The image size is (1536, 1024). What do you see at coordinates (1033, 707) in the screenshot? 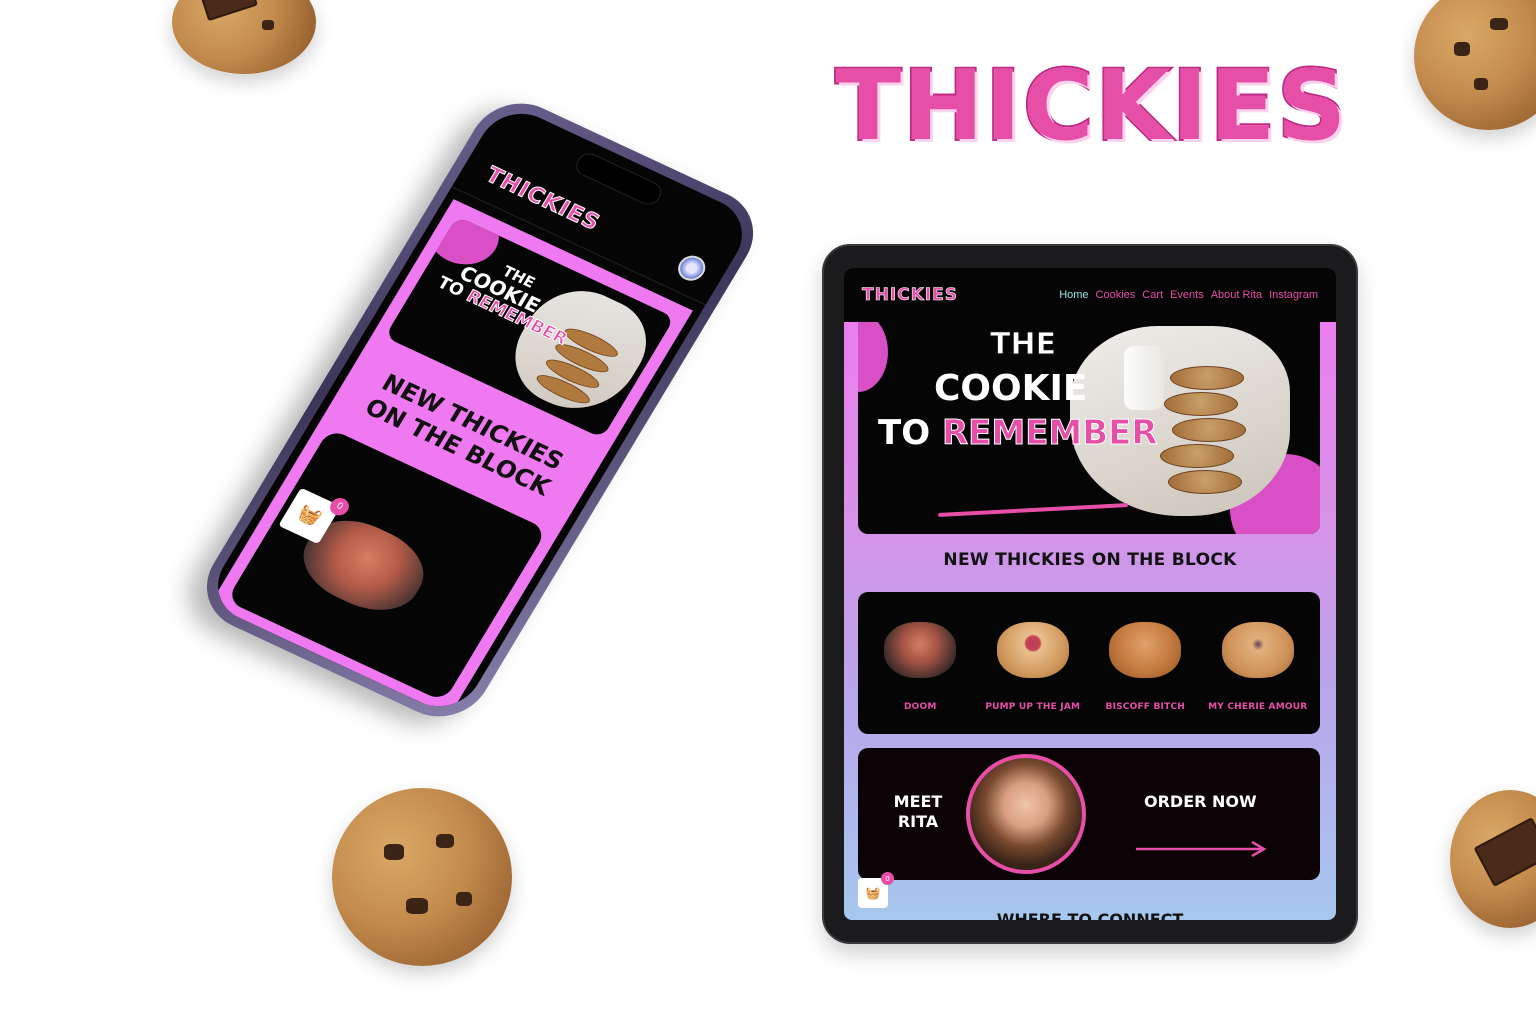
I see `product-name: PUMP UP THE JAM` at bounding box center [1033, 707].